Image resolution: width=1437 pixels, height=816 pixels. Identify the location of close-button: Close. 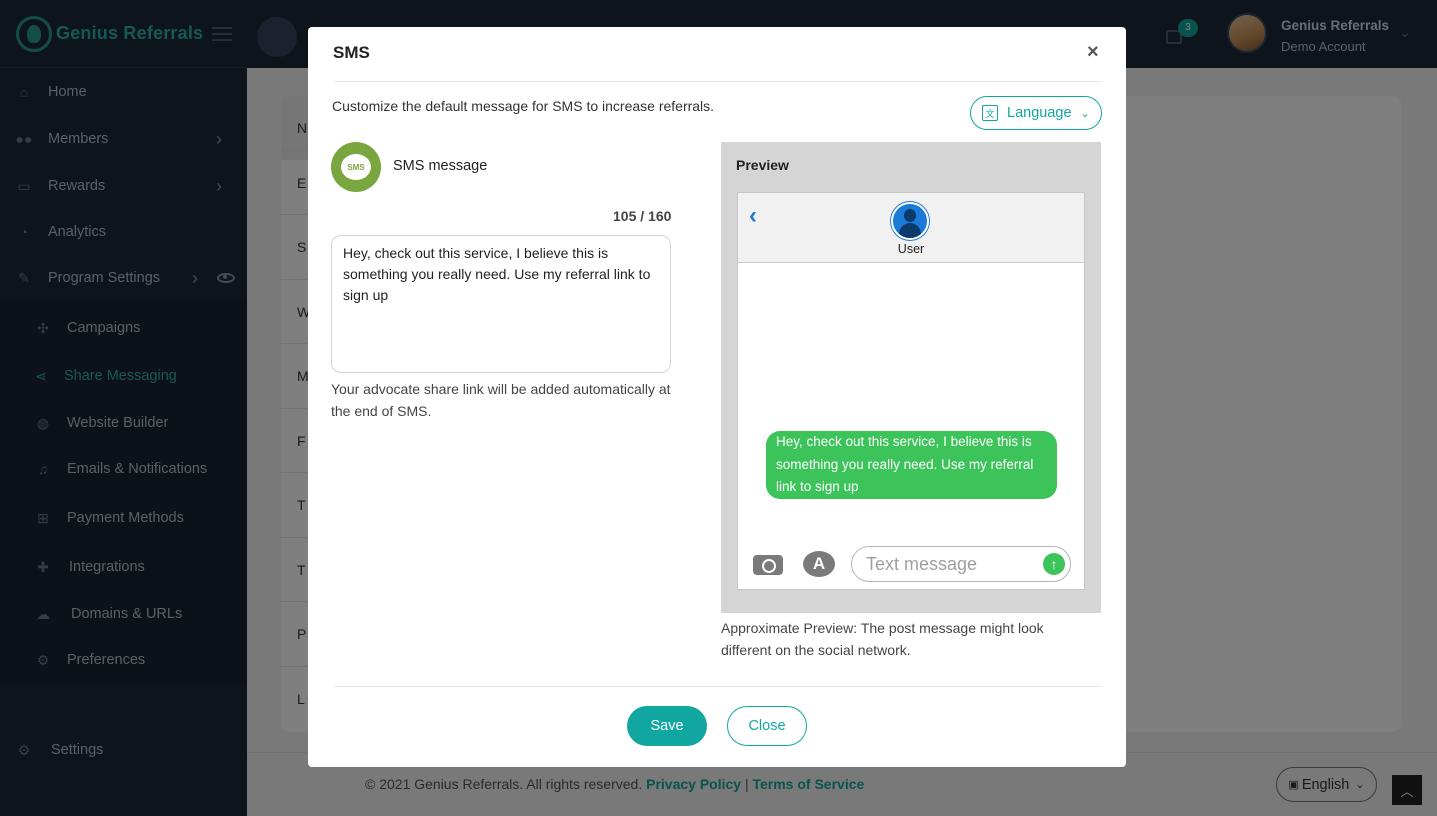
(767, 726).